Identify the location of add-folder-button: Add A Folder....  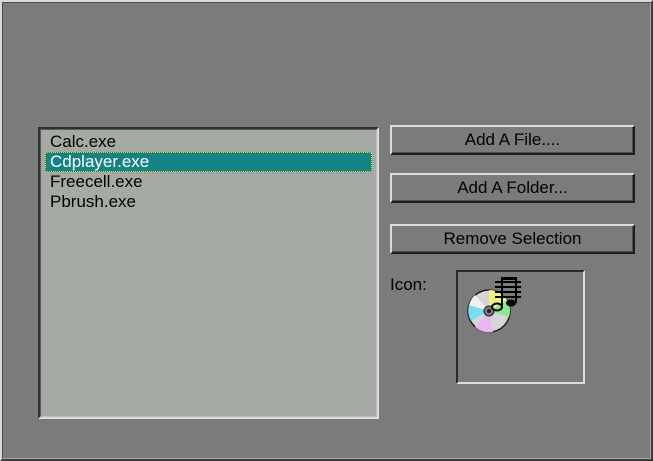
(512, 188).